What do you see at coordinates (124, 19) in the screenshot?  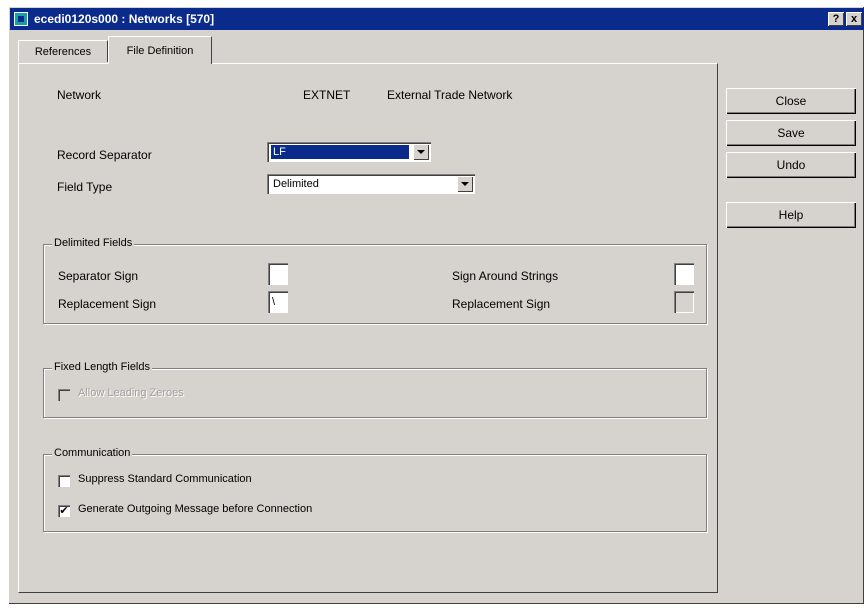 I see `window-title: ecedi0120s000 : Networks [570]` at bounding box center [124, 19].